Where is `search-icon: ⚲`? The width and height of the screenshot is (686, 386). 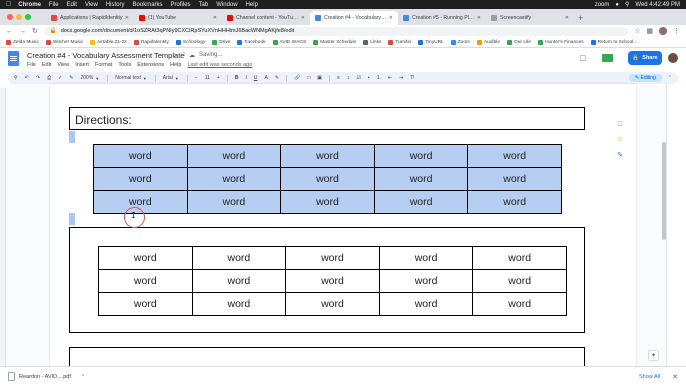 search-icon: ⚲ is located at coordinates (627, 4).